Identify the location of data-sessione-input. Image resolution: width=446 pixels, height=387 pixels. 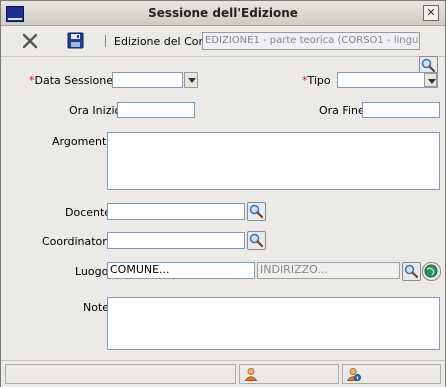
(147, 80).